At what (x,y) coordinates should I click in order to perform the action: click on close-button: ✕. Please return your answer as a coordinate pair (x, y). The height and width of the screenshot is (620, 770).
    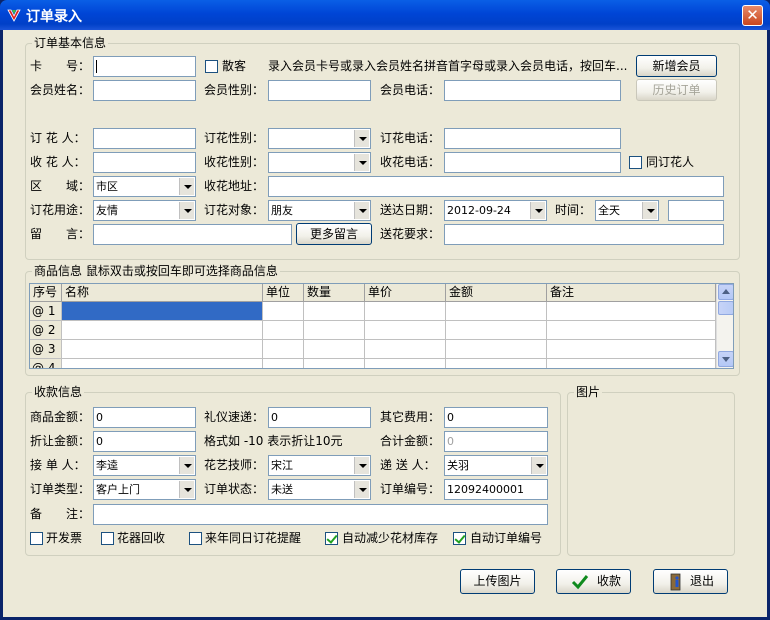
    Looking at the image, I should click on (752, 15).